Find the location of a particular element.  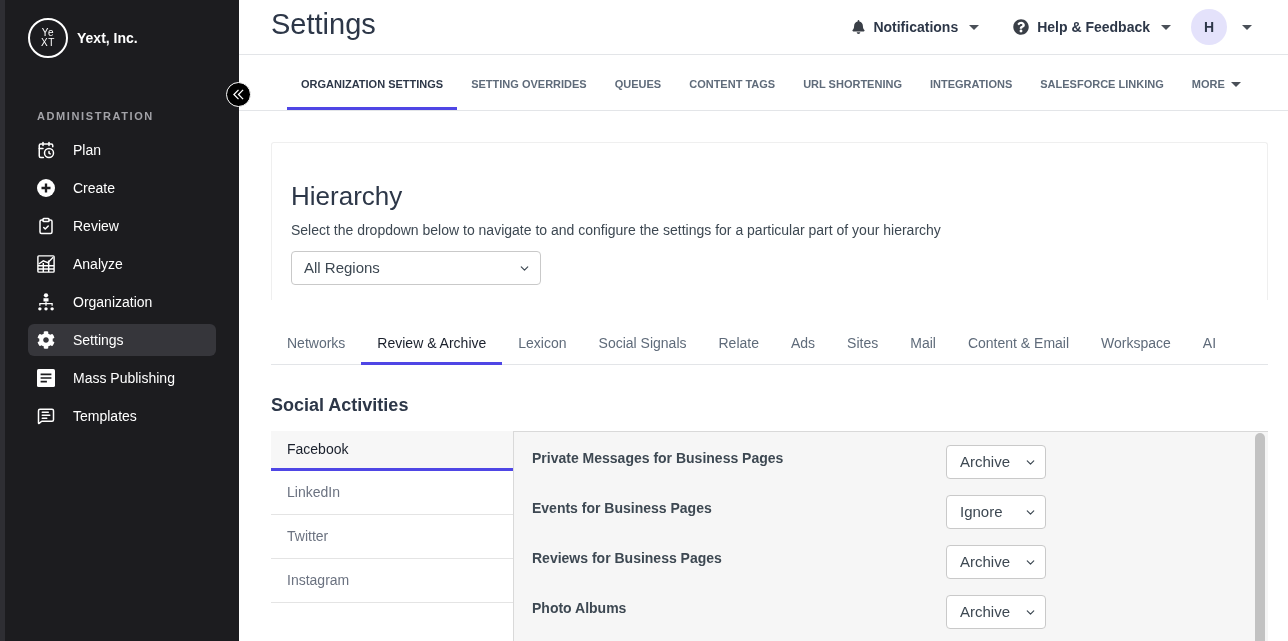

sidebar-item: Plan is located at coordinates (122, 150).